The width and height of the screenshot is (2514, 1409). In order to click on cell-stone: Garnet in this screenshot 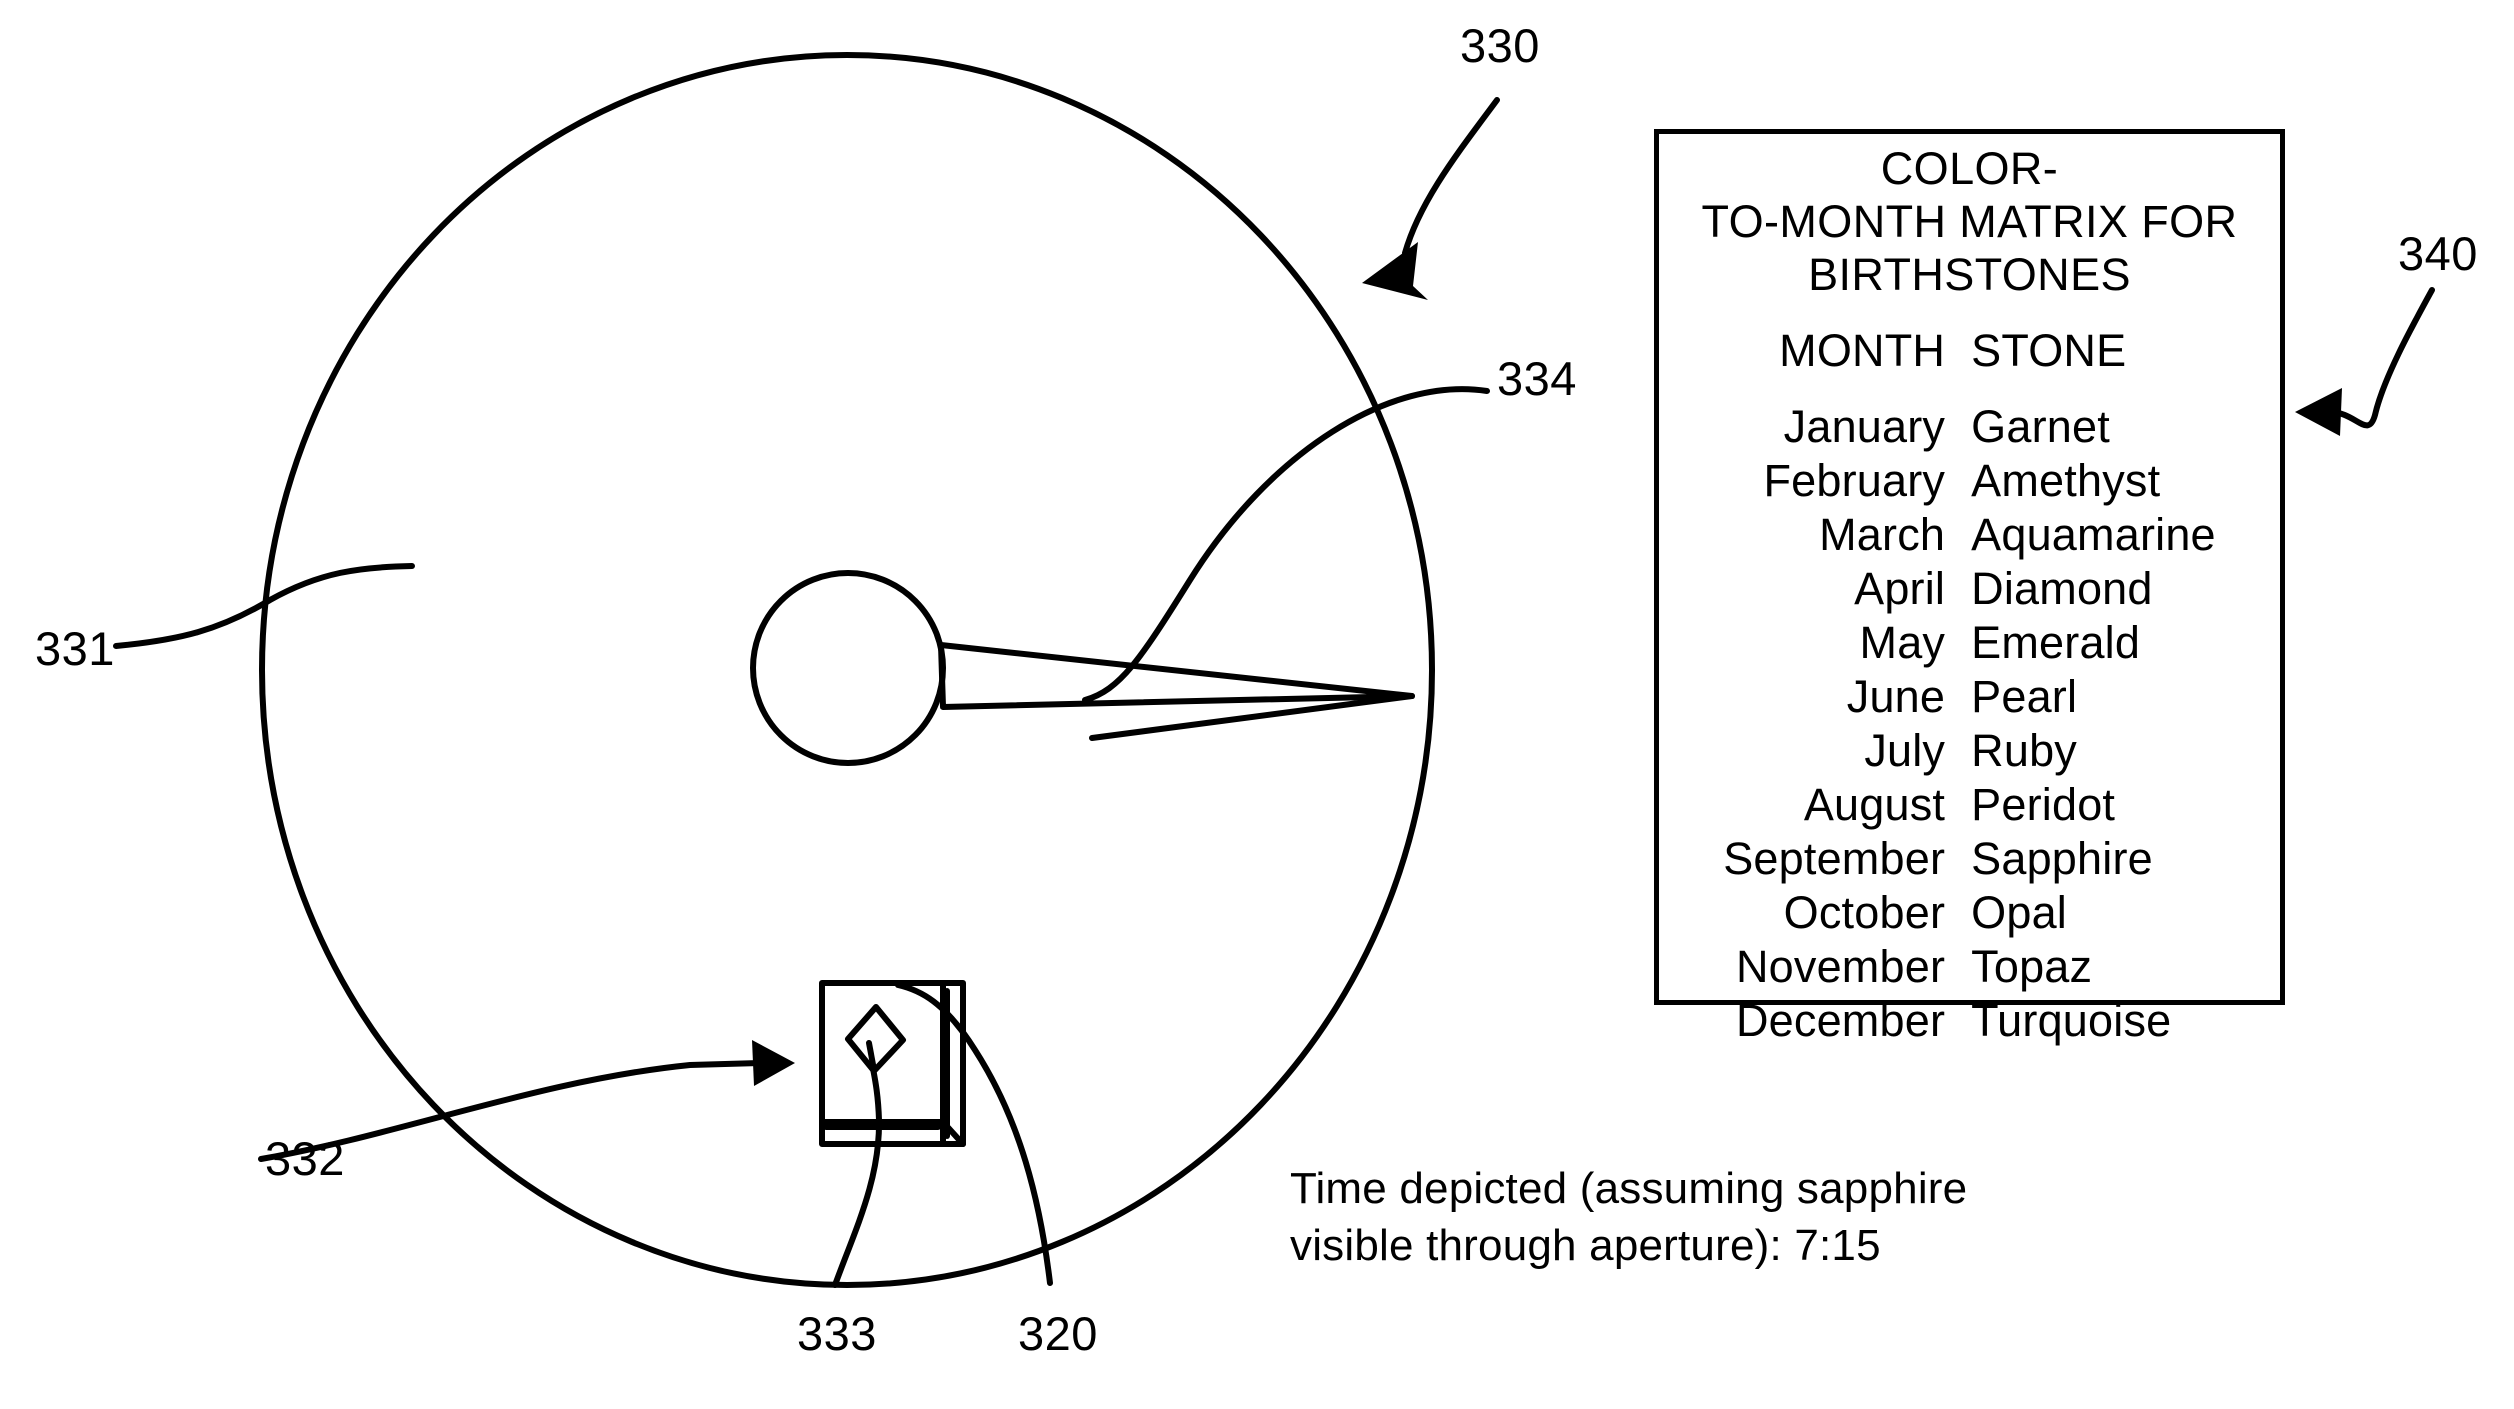, I will do `click(2040, 426)`.